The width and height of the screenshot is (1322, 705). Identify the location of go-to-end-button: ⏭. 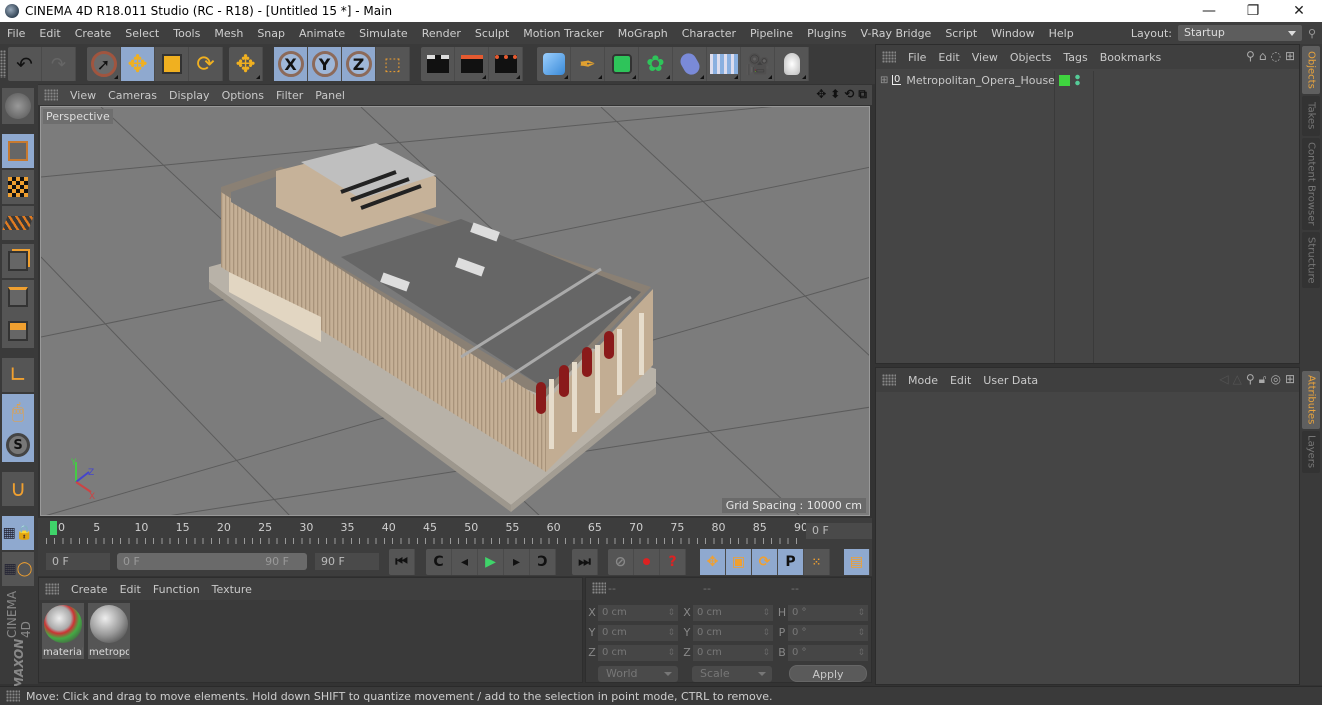
(585, 562).